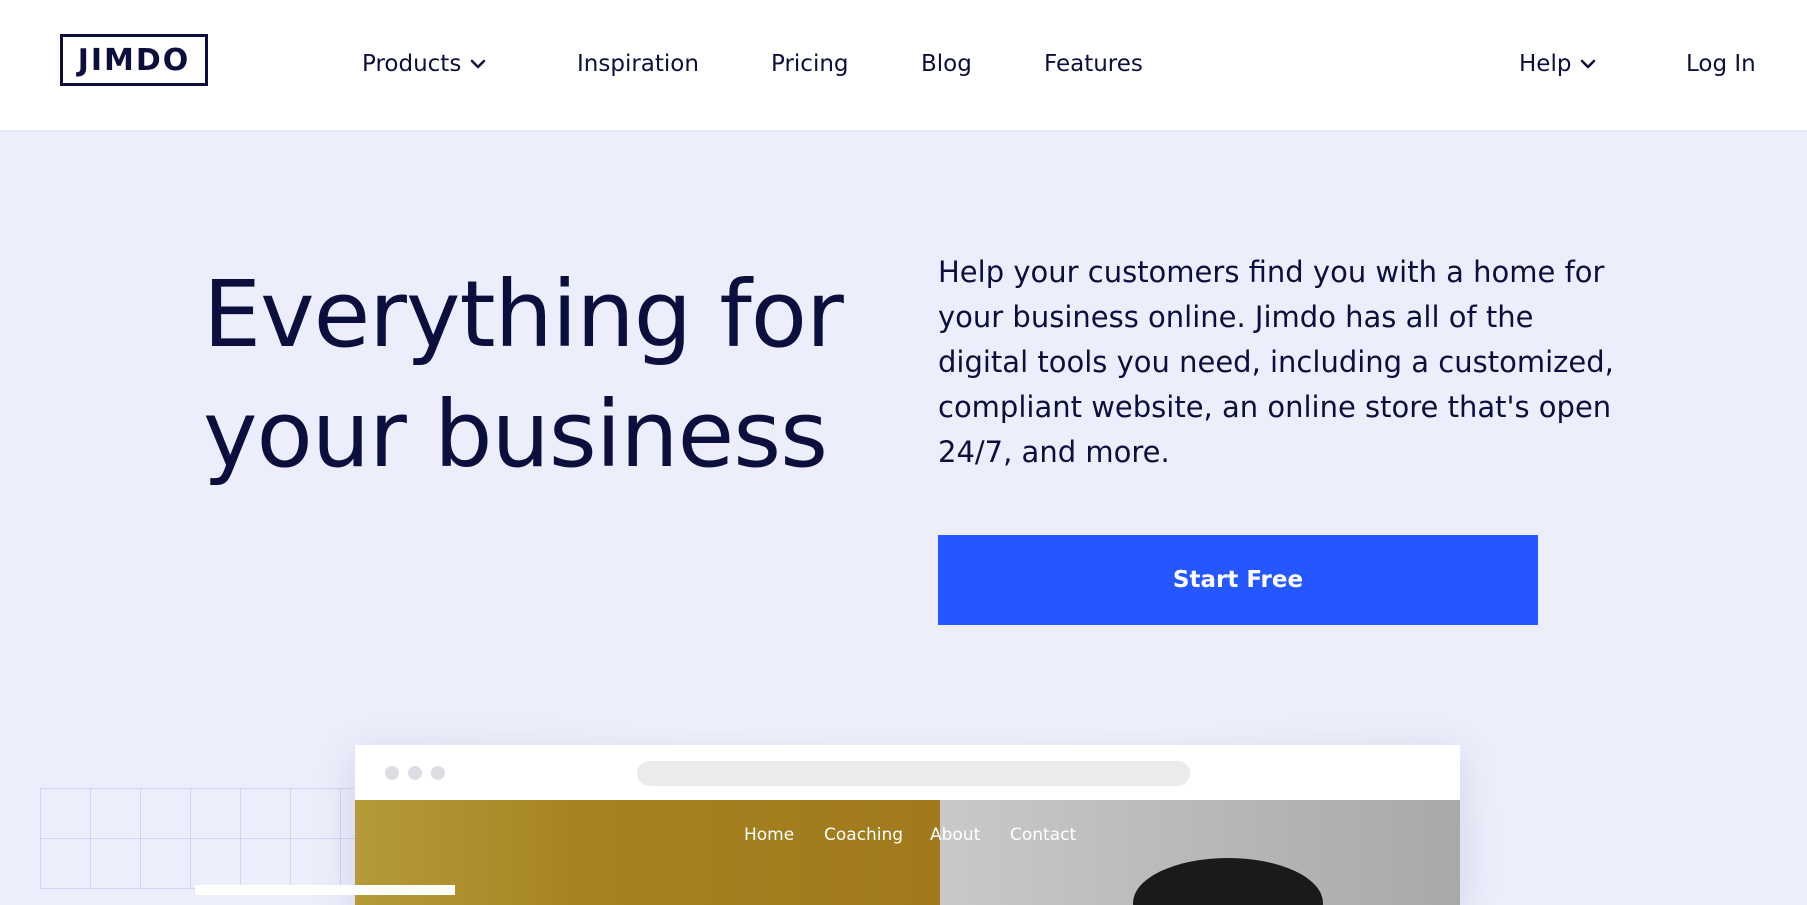  I want to click on hero-title: Everything for your business, so click(563, 375).